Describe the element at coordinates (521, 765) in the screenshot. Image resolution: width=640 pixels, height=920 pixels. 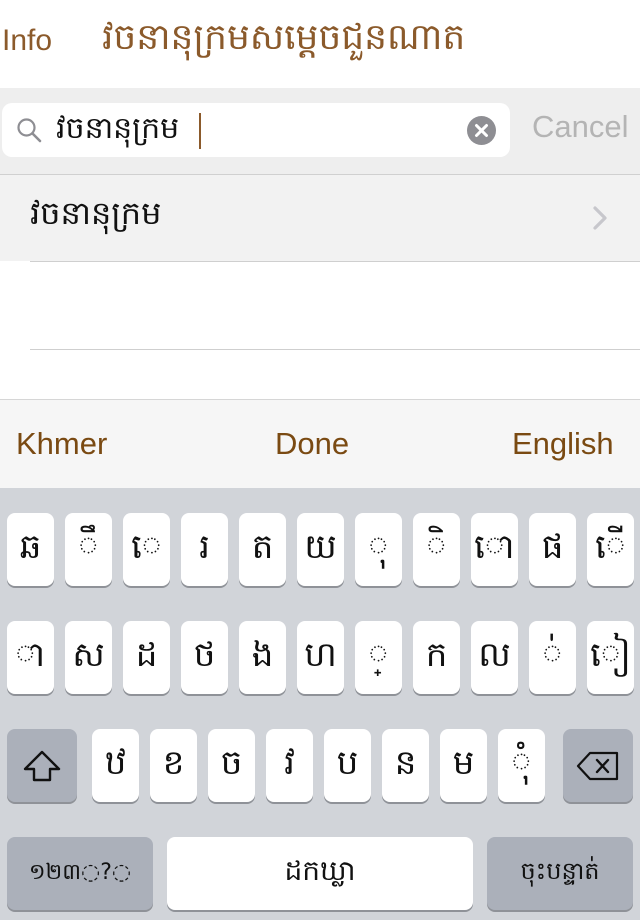
I see `key: ុំ` at that location.